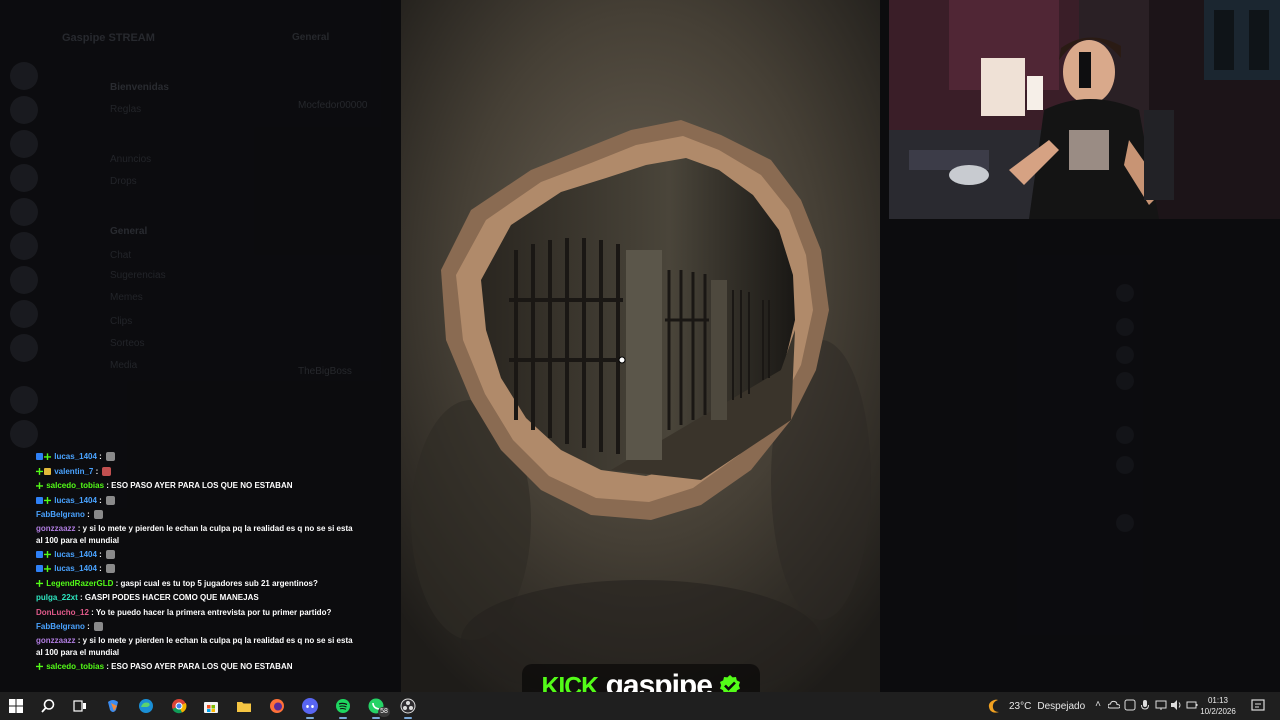 This screenshot has width=1280, height=720. Describe the element at coordinates (993, 706) in the screenshot. I see `weather-icon` at that location.